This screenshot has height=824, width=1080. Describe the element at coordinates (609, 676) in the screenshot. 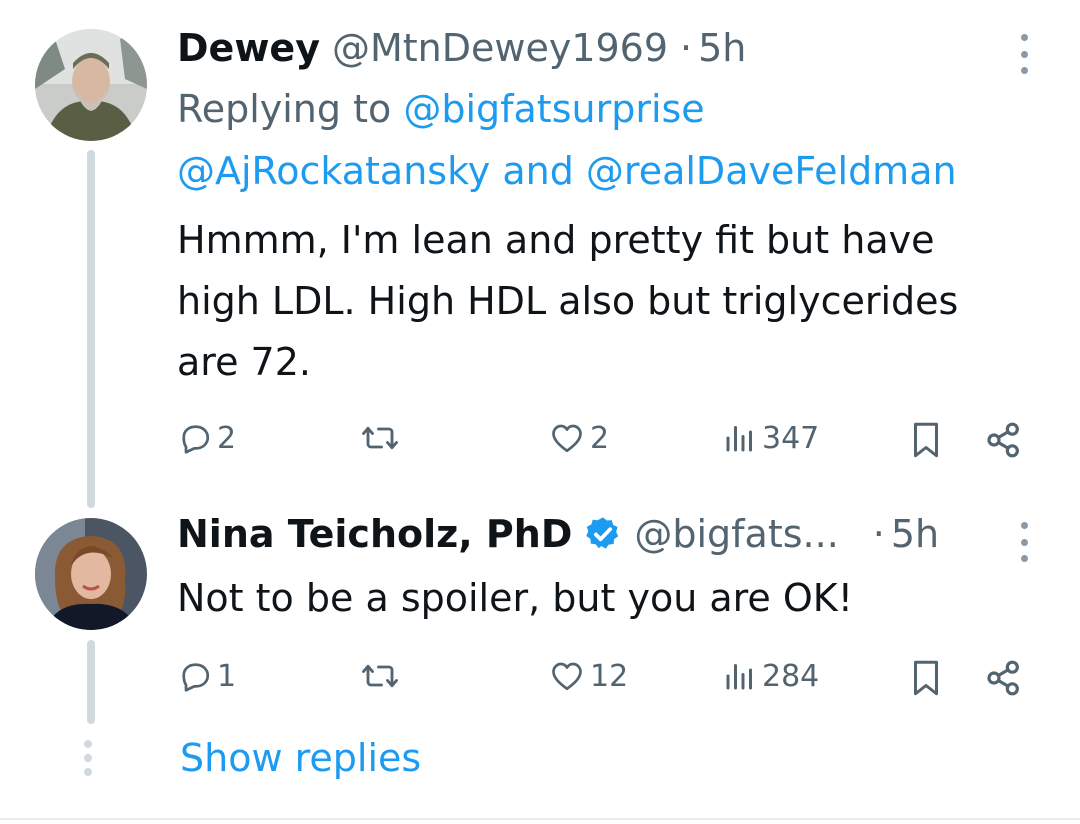

I see `like-count: 12` at that location.